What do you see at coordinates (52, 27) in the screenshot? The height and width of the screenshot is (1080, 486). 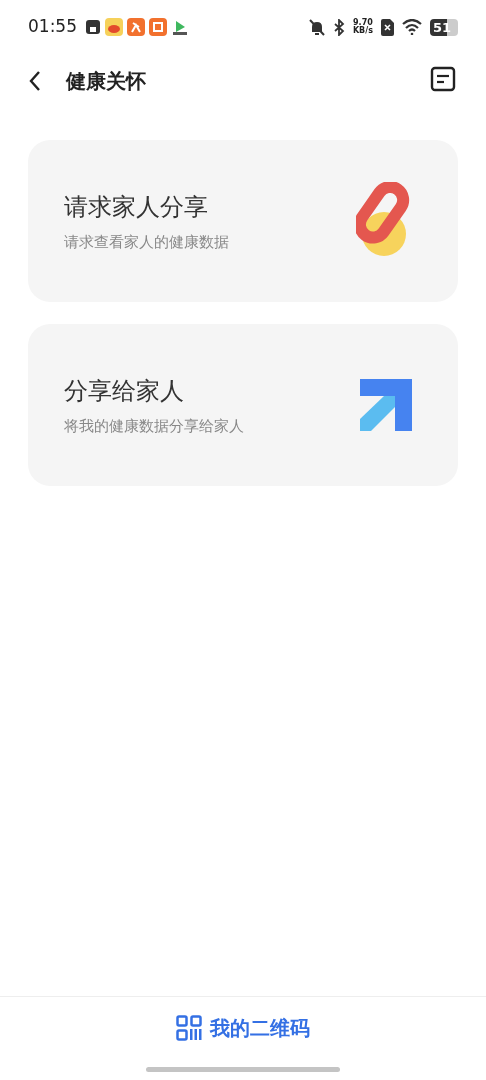 I see `status-time: 01:55` at bounding box center [52, 27].